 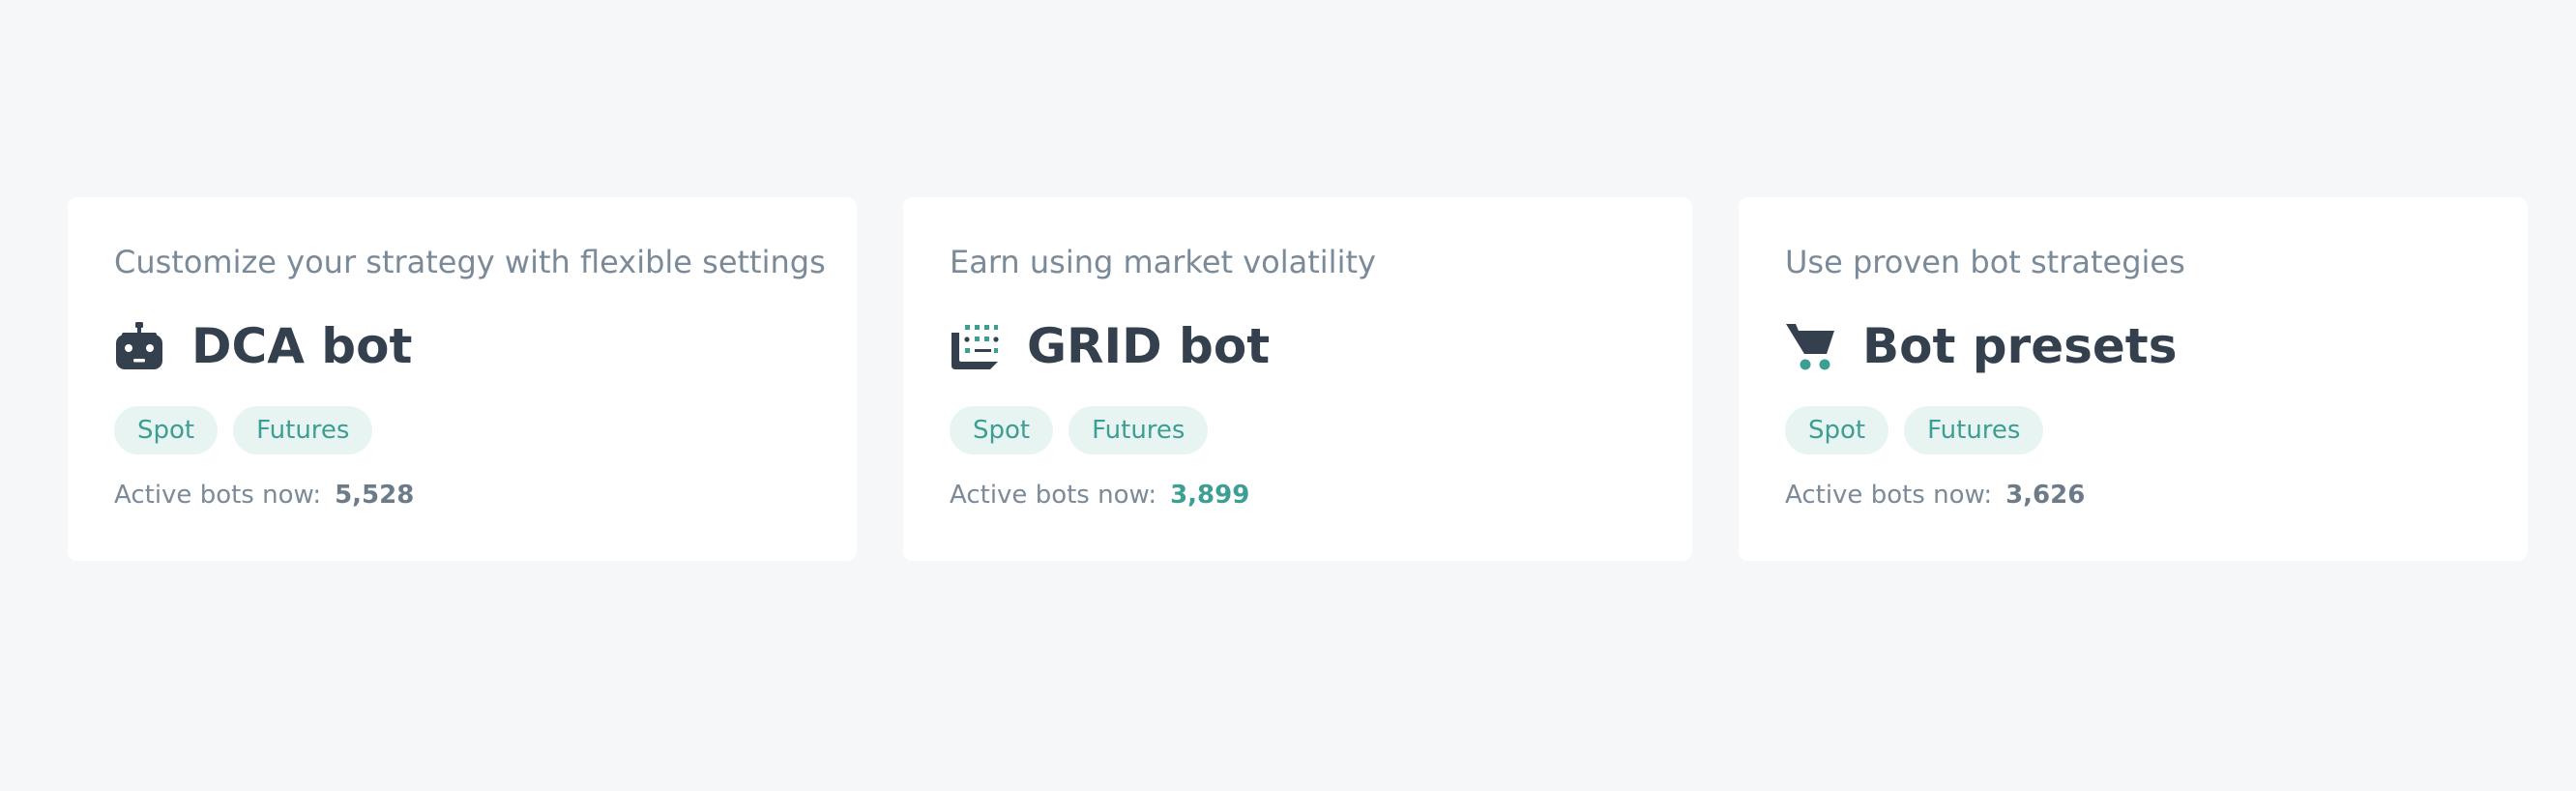 What do you see at coordinates (462, 495) in the screenshot?
I see `active-bots-stat: Active bots now: 5,528` at bounding box center [462, 495].